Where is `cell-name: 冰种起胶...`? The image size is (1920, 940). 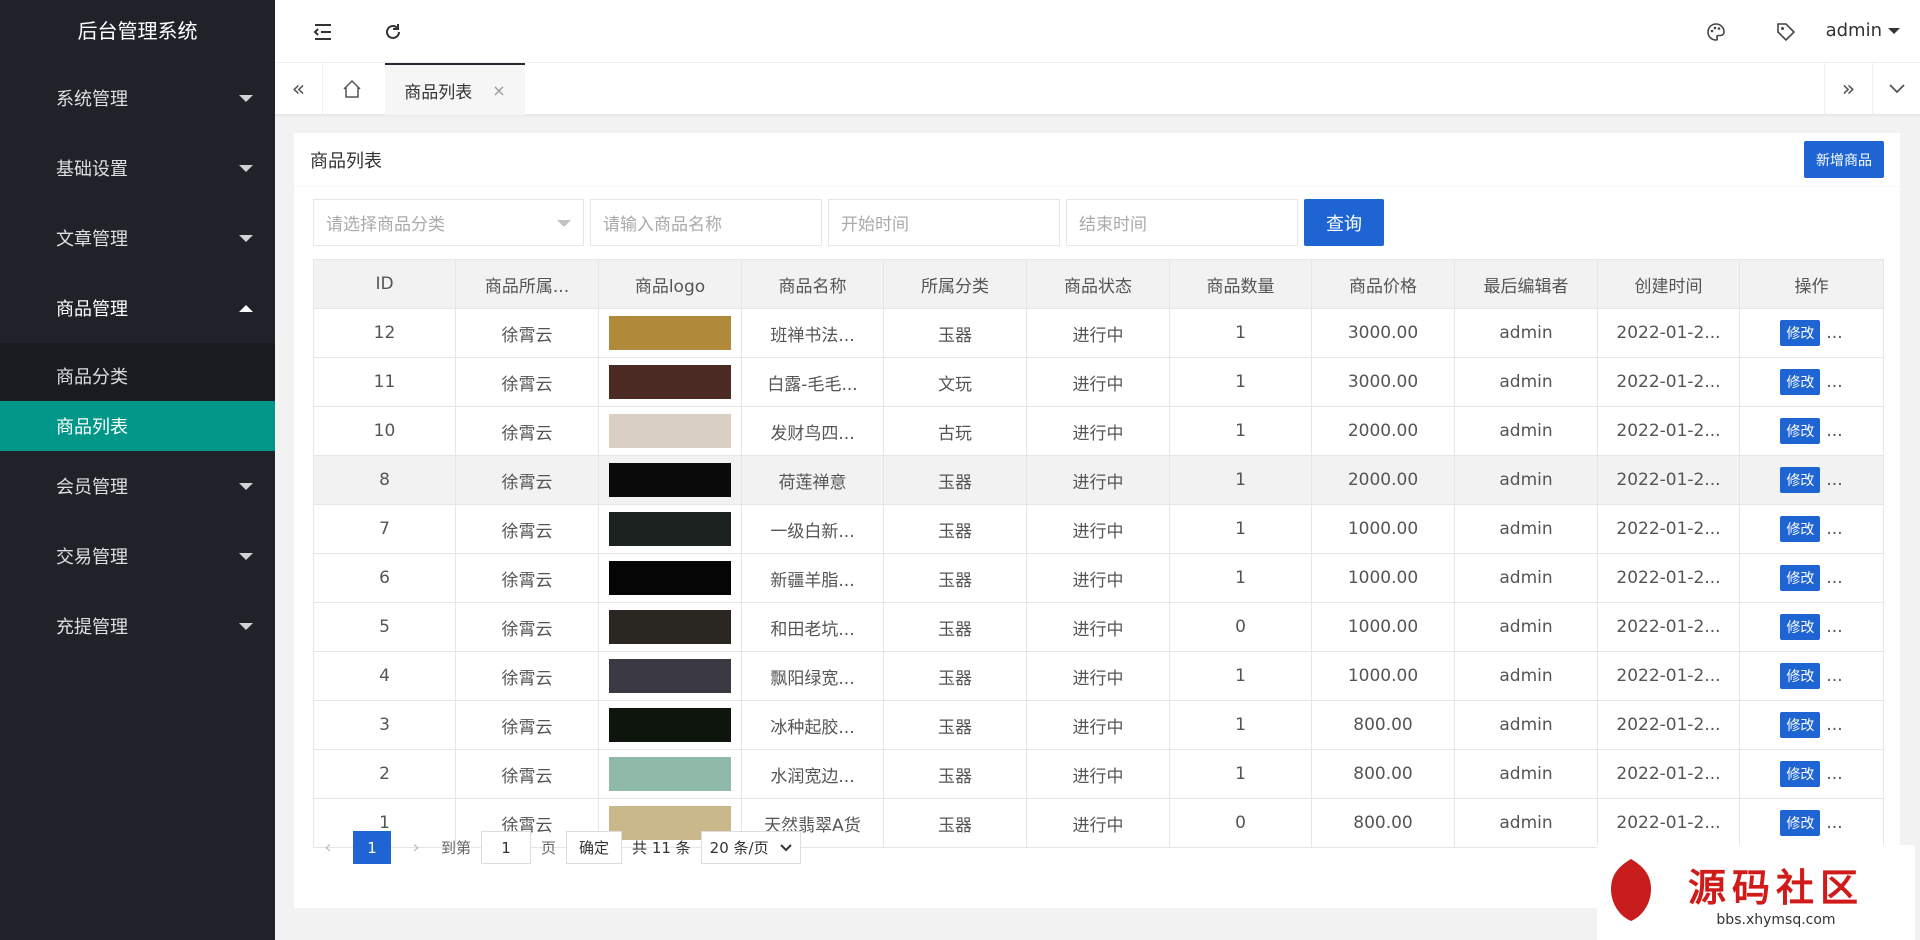
cell-name: 冰种起胶... is located at coordinates (812, 725).